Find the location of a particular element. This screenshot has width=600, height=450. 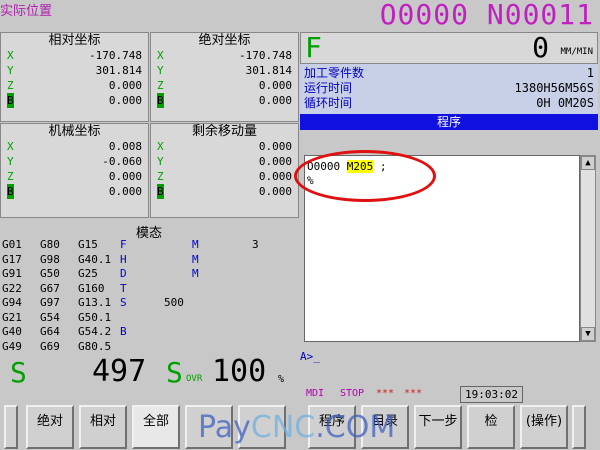

modal-code: G64 is located at coordinates (50, 331).